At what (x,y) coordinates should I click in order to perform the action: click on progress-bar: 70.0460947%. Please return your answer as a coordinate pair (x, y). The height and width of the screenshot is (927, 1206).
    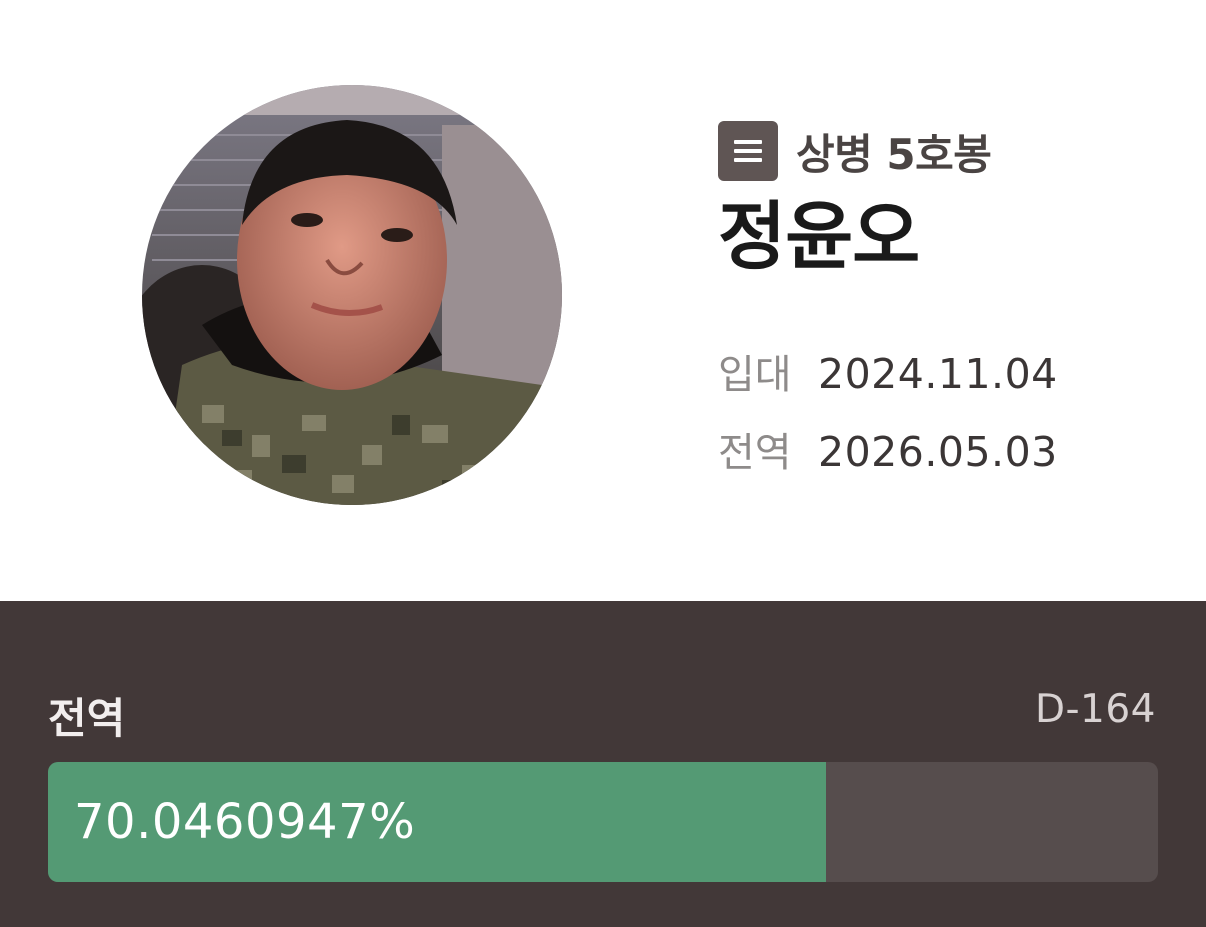
    Looking at the image, I should click on (603, 822).